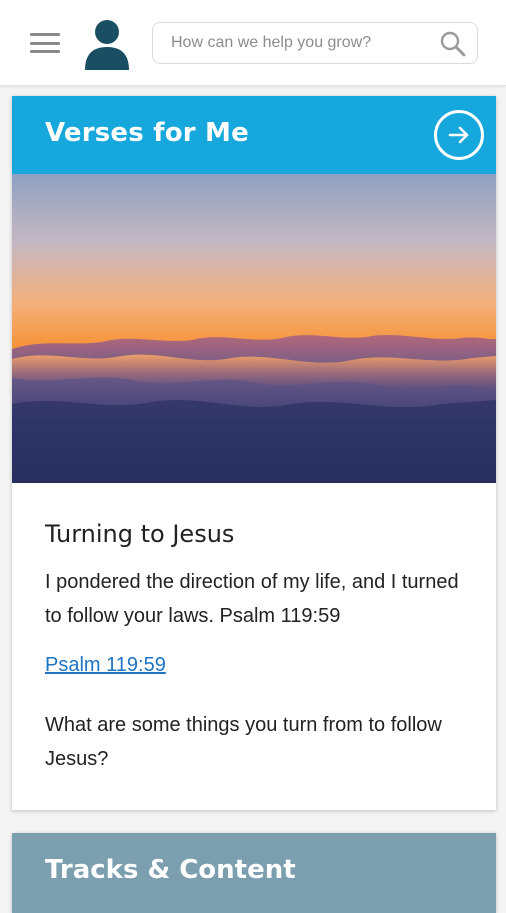  What do you see at coordinates (140, 534) in the screenshot?
I see `verse-title: Turning to Jesus` at bounding box center [140, 534].